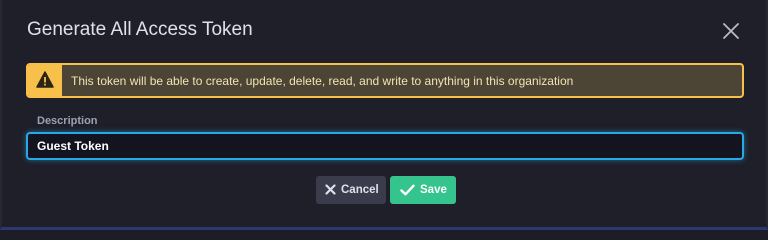 Image resolution: width=768 pixels, height=240 pixels. I want to click on warning-icon, so click(45, 80).